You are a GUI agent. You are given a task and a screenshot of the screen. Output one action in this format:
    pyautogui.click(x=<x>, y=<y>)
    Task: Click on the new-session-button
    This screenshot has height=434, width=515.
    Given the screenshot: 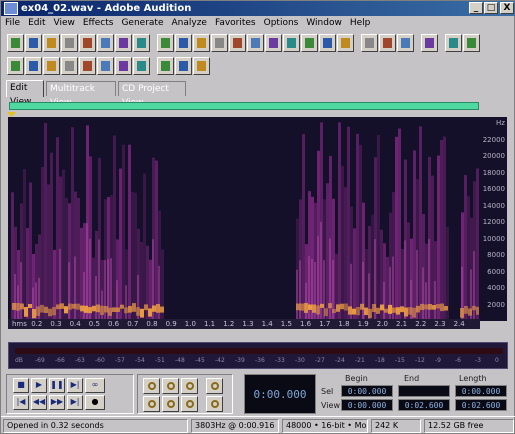 What is the action you would take?
    pyautogui.click(x=15, y=43)
    